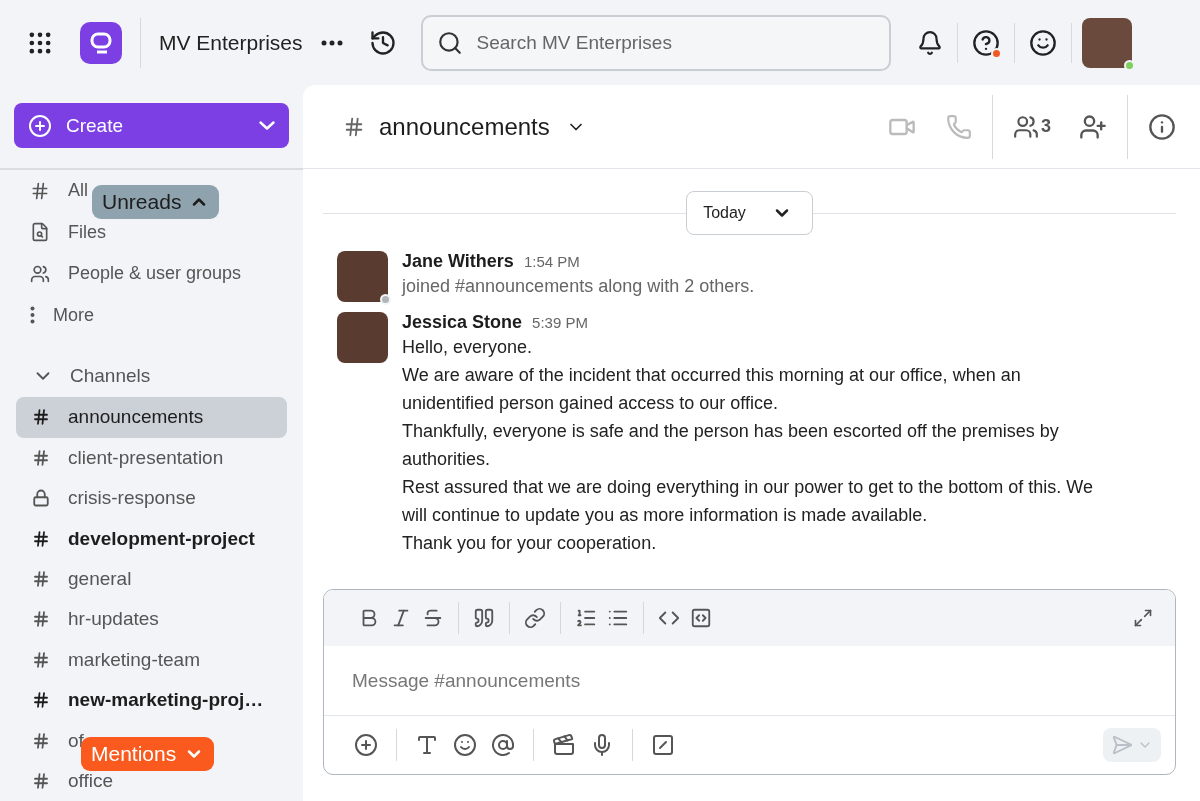  I want to click on message-time: 1:54 PM, so click(551, 261).